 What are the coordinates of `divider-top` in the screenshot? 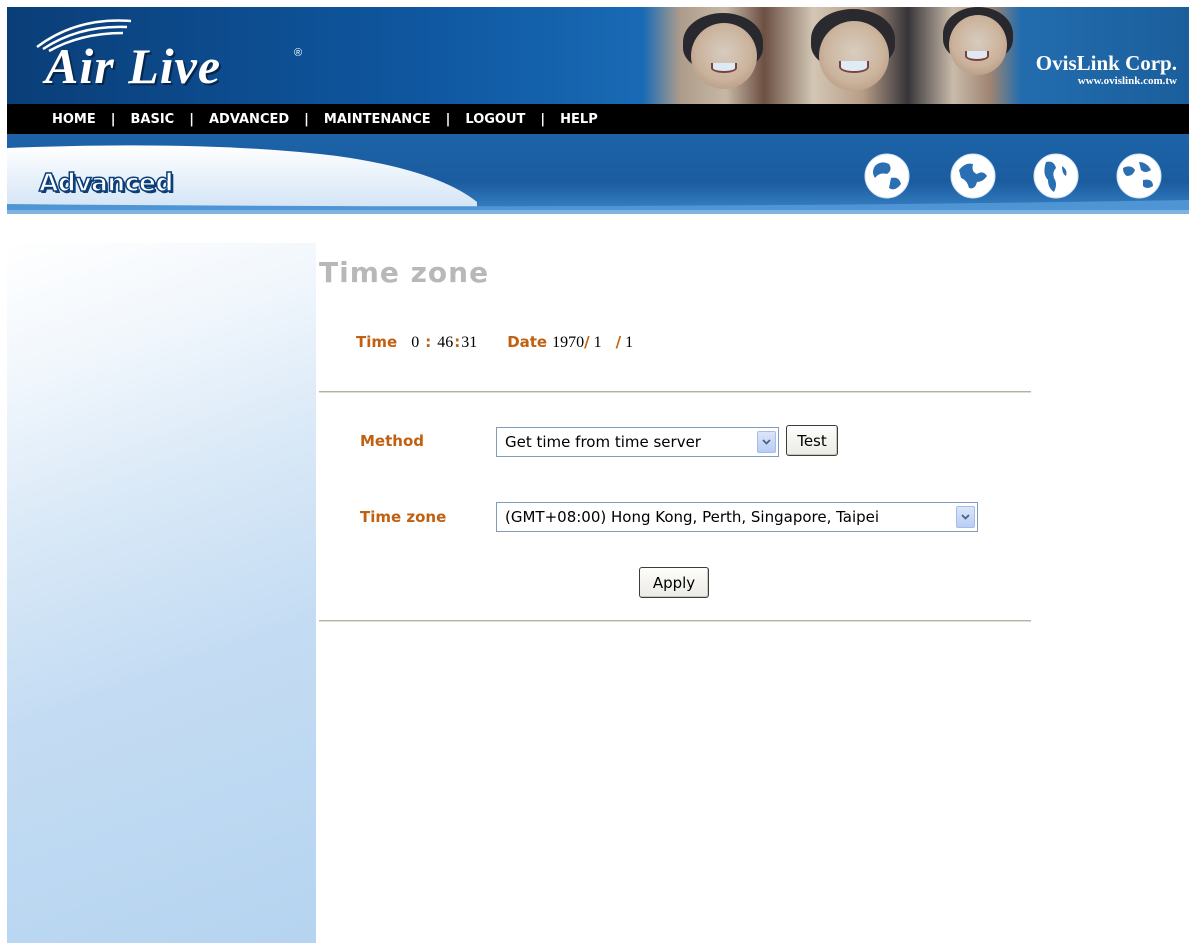 It's located at (675, 392).